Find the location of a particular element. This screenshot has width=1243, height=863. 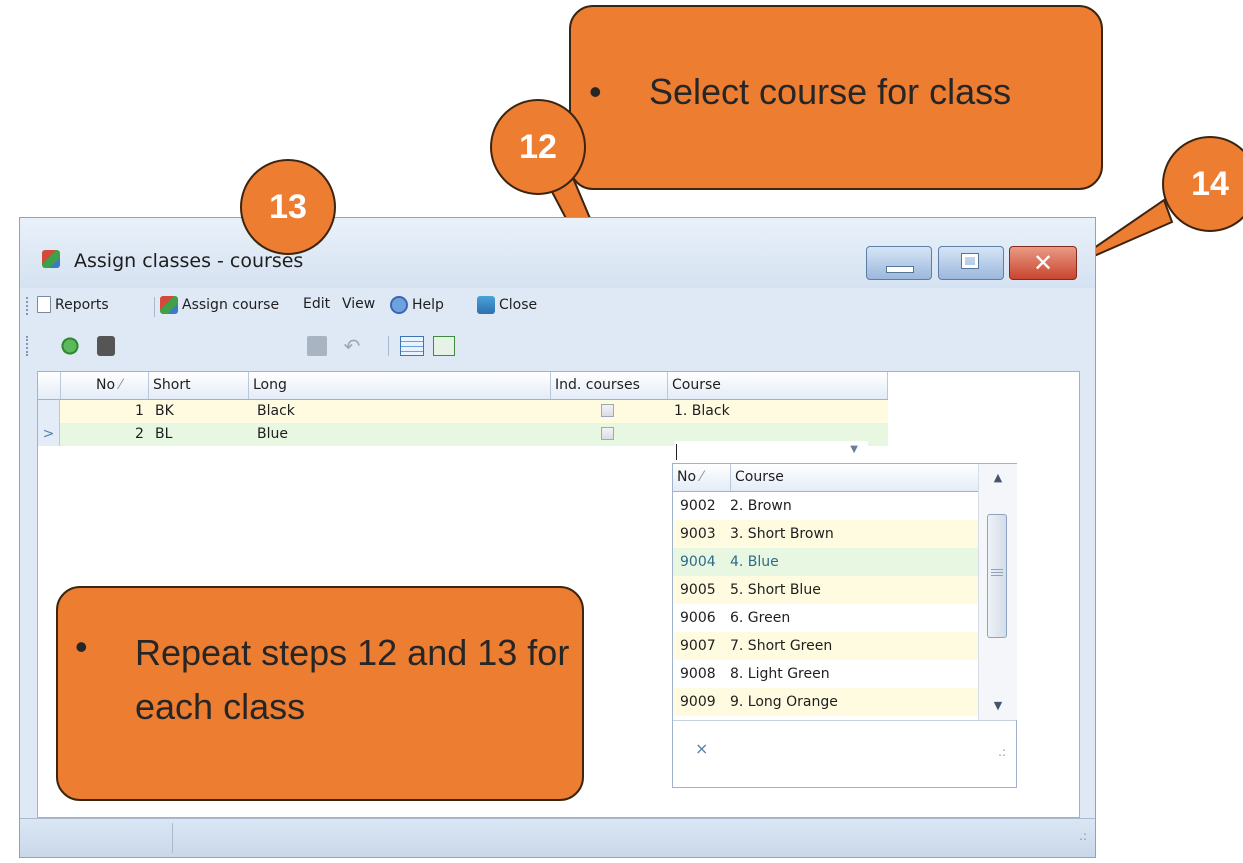

cell-no: 1 is located at coordinates (139, 411).